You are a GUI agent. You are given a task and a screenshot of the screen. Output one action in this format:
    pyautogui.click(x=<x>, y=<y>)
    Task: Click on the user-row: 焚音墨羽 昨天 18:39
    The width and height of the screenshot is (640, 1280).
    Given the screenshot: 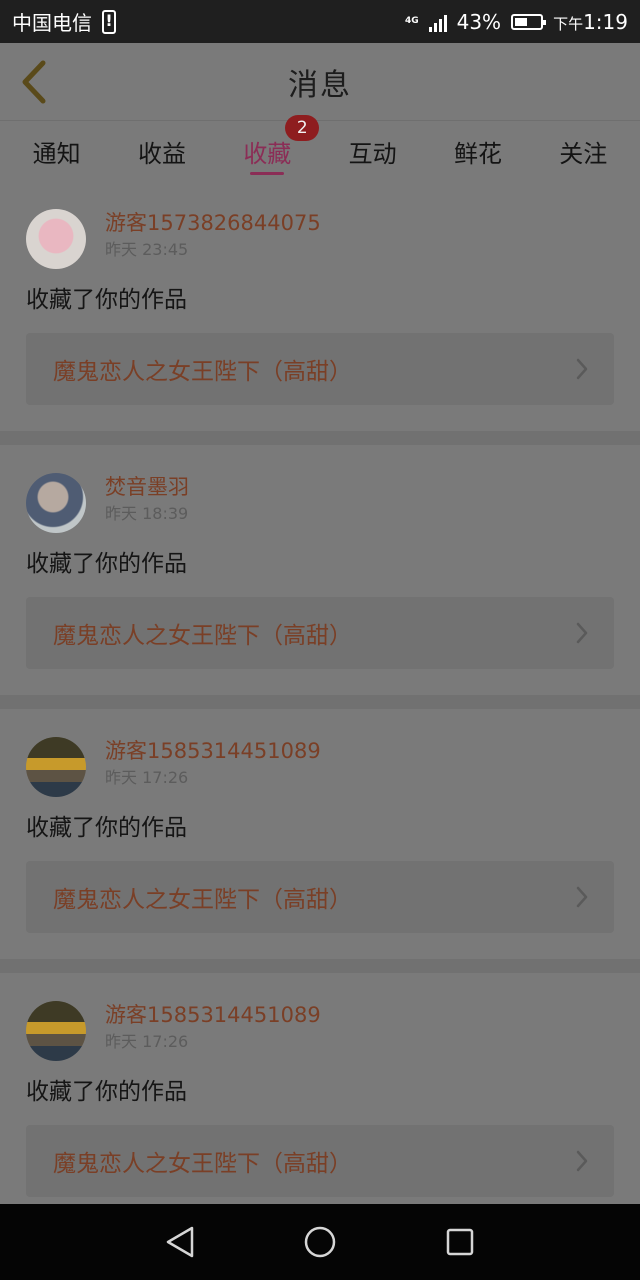 What is the action you would take?
    pyautogui.click(x=320, y=499)
    